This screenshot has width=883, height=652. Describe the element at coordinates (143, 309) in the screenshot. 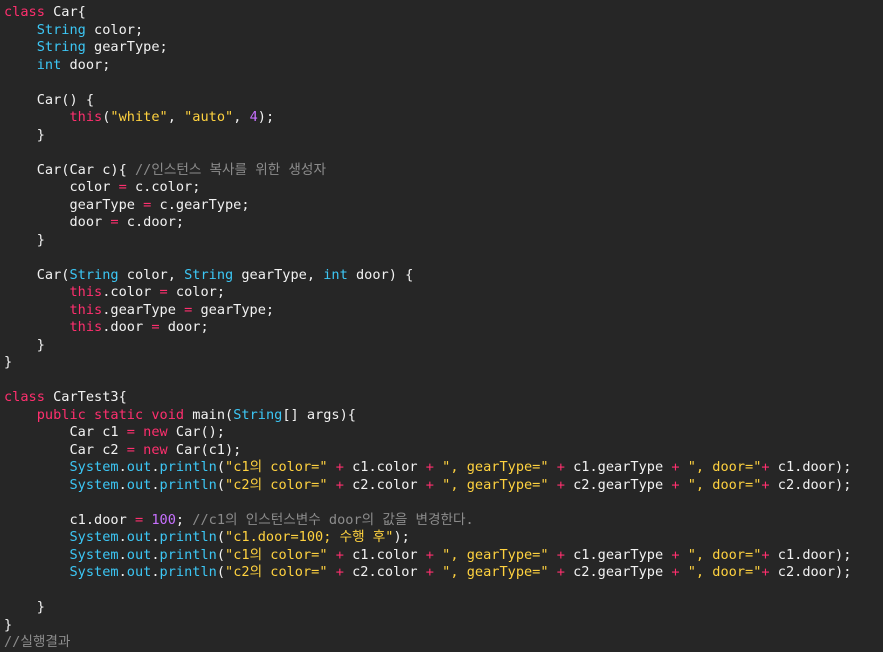

I see `code-token-plain: .gearType` at that location.